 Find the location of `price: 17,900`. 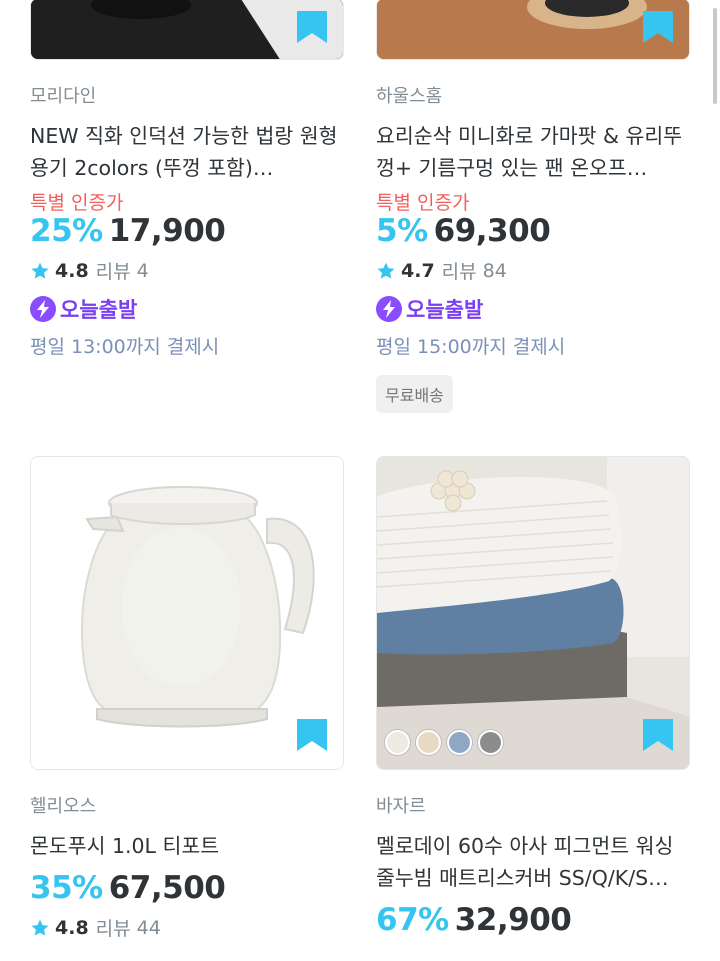

price: 17,900 is located at coordinates (167, 231).